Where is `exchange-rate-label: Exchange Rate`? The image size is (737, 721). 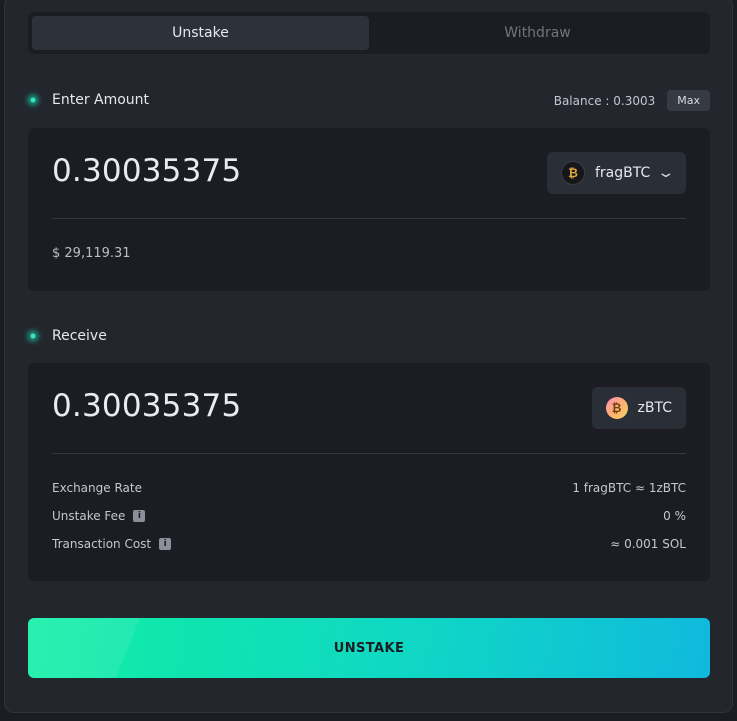 exchange-rate-label: Exchange Rate is located at coordinates (97, 488).